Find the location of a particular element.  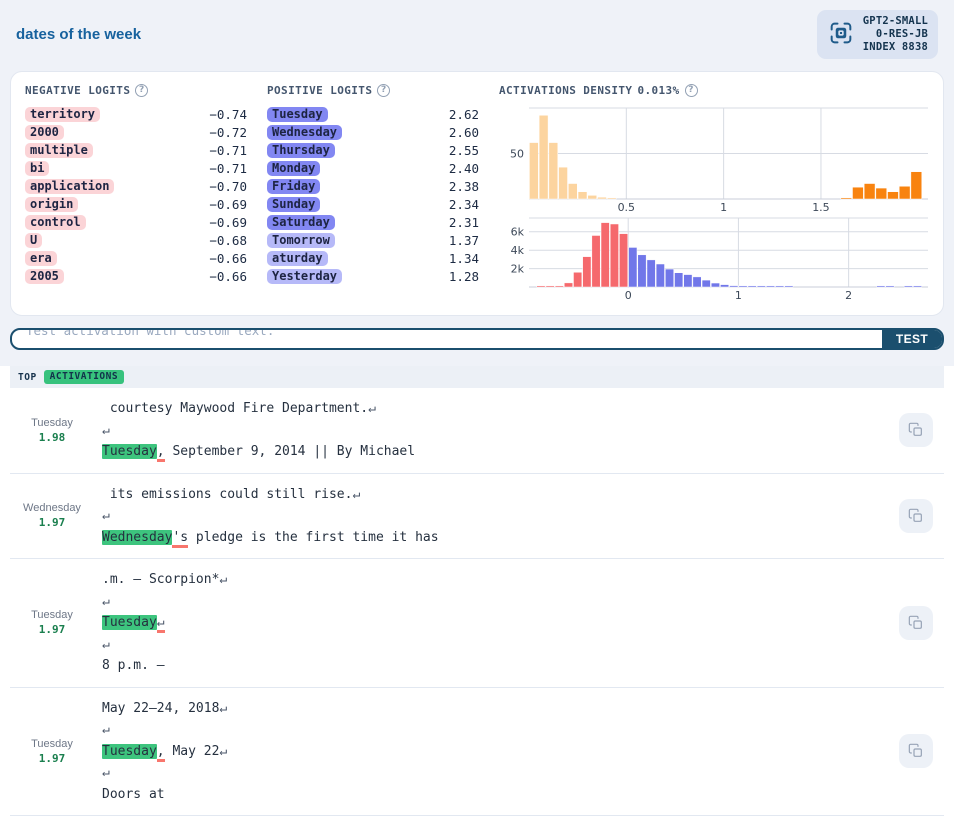

logit-token: Tomorrow is located at coordinates (301, 240).